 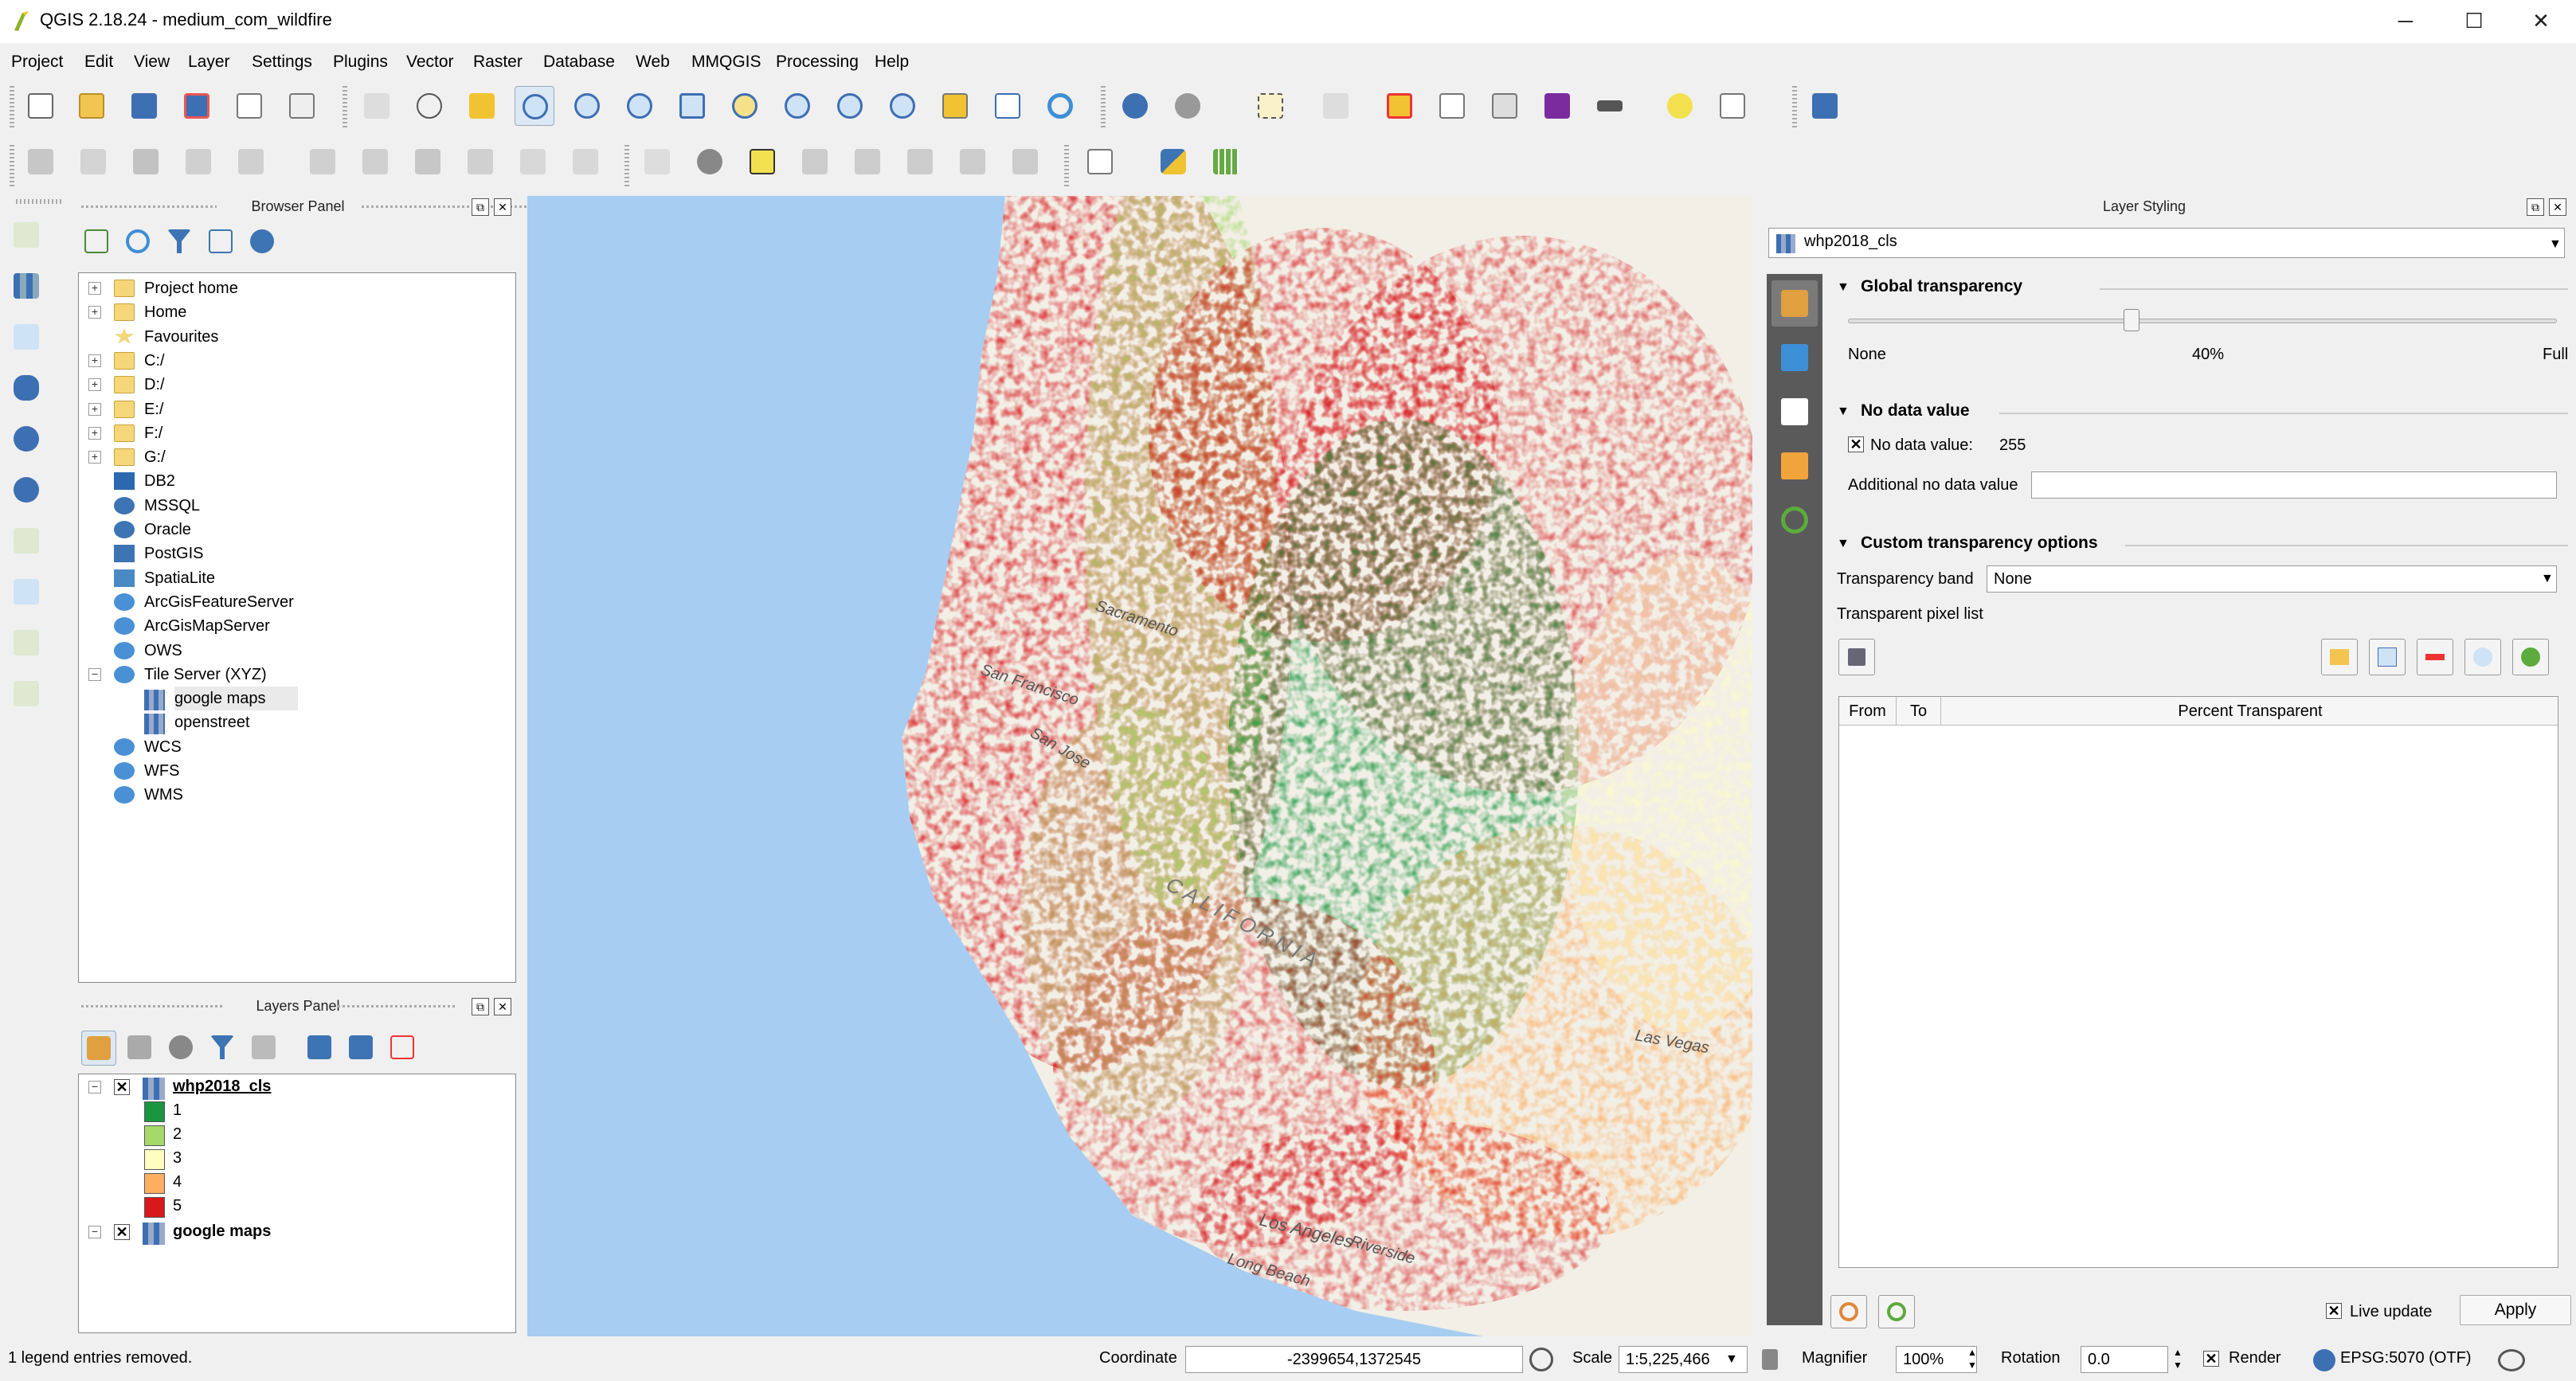 I want to click on new-shapefile-button, so click(x=26, y=694).